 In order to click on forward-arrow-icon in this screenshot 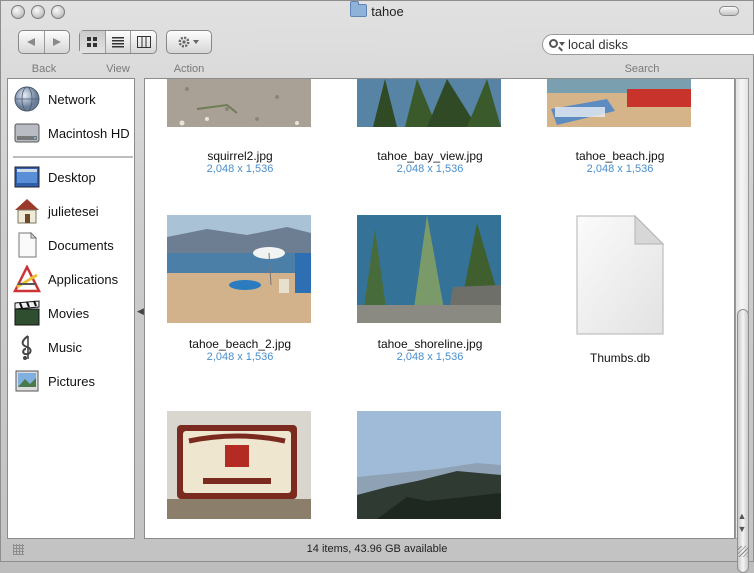, I will do `click(56, 42)`.